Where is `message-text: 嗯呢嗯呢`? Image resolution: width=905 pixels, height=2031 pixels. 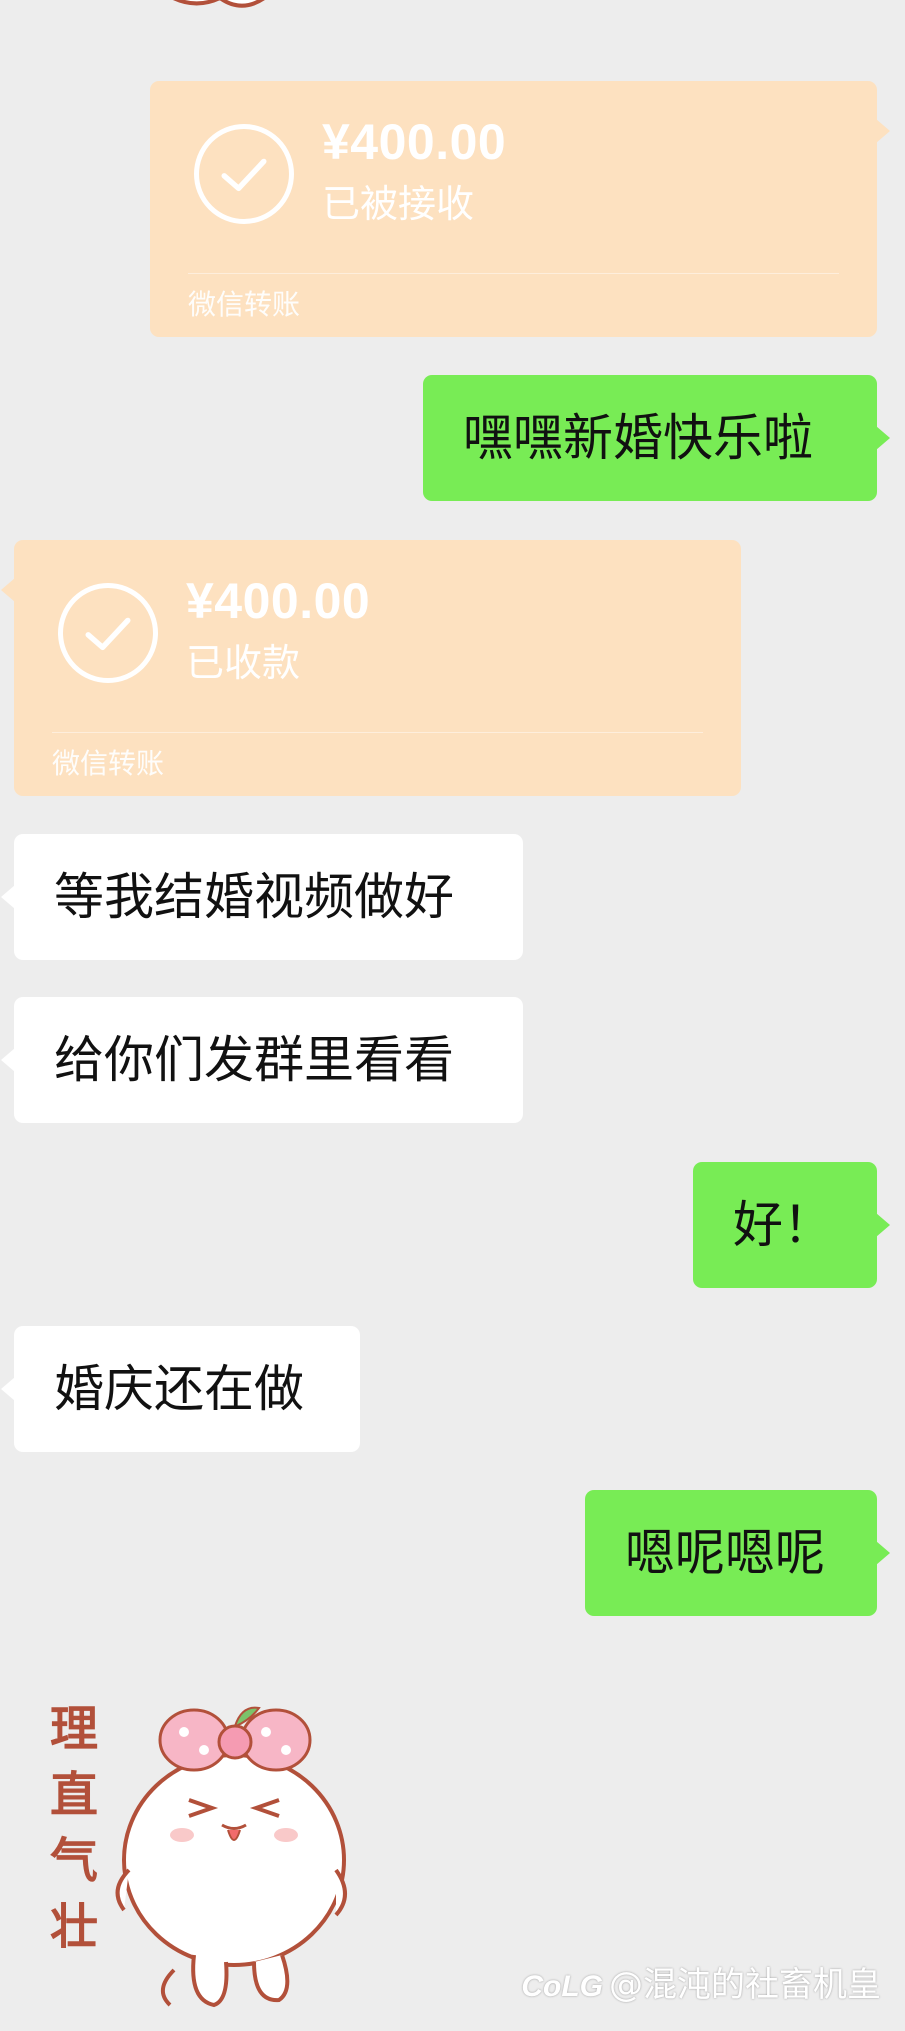
message-text: 嗯呢嗯呢 is located at coordinates (725, 1553).